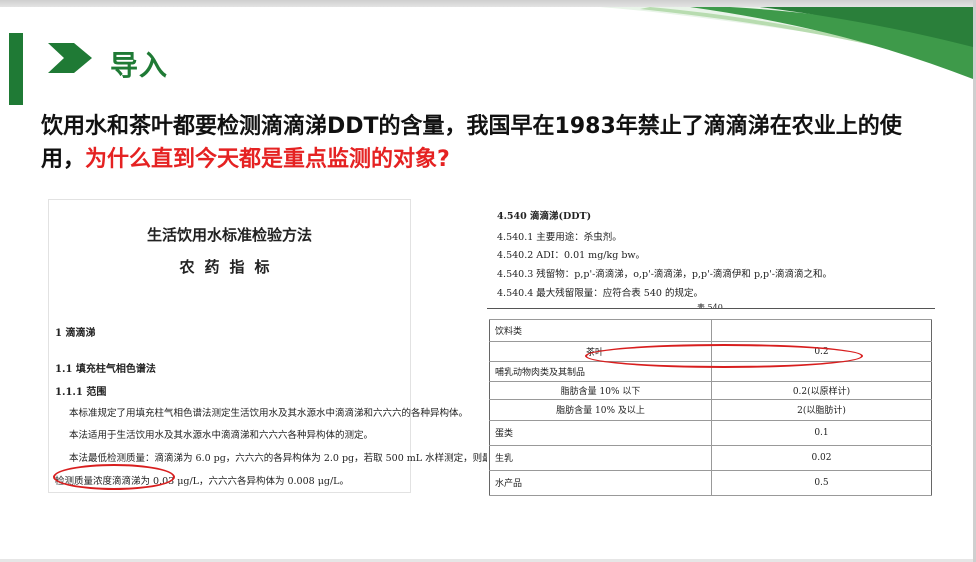 The height and width of the screenshot is (562, 976). I want to click on doc-right-line: 4.540.4 最大残留限量：应符合表 540 的规定。, so click(600, 293).